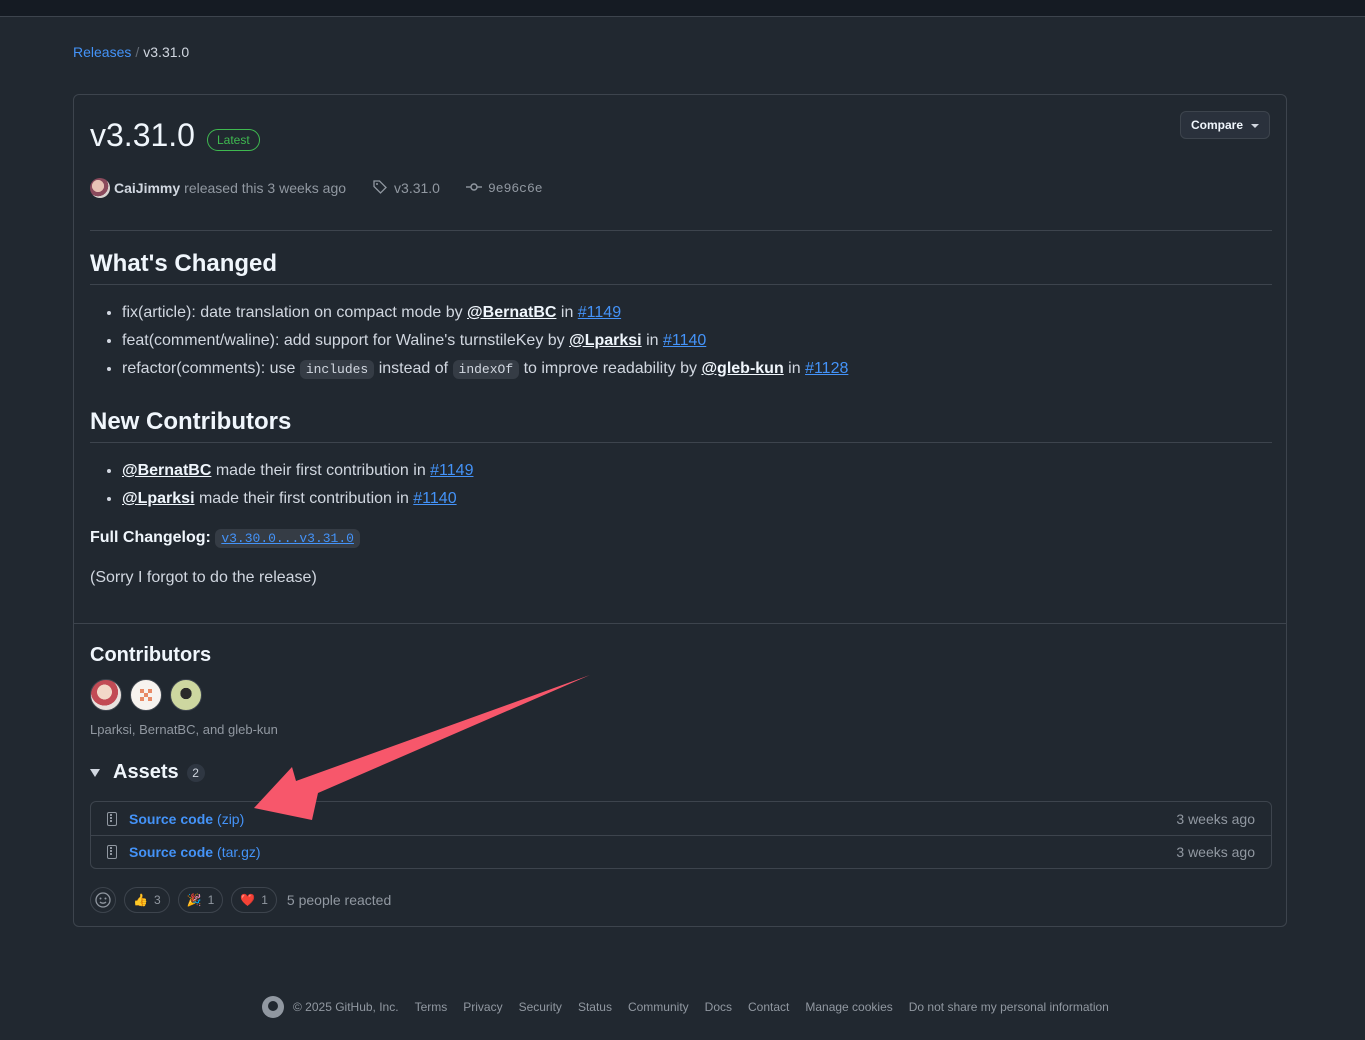 The image size is (1365, 1040). What do you see at coordinates (203, 577) in the screenshot?
I see `release-note: (Sorry I forgot to do the release)` at bounding box center [203, 577].